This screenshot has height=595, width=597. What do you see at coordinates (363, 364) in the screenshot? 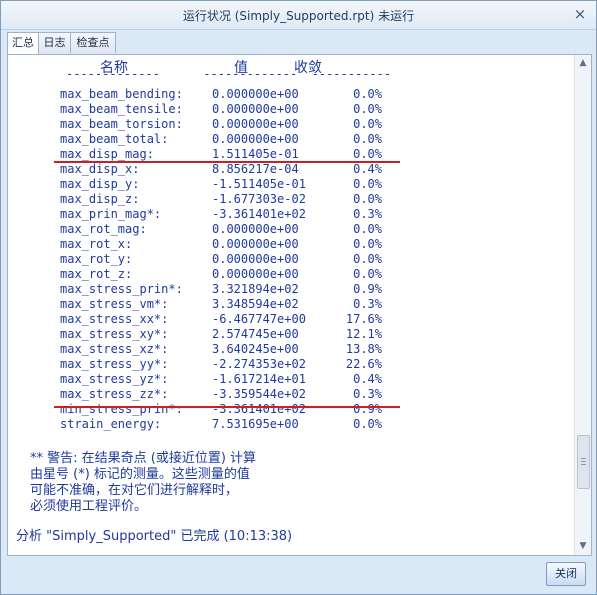
I see `row-convergence: 22.6%` at bounding box center [363, 364].